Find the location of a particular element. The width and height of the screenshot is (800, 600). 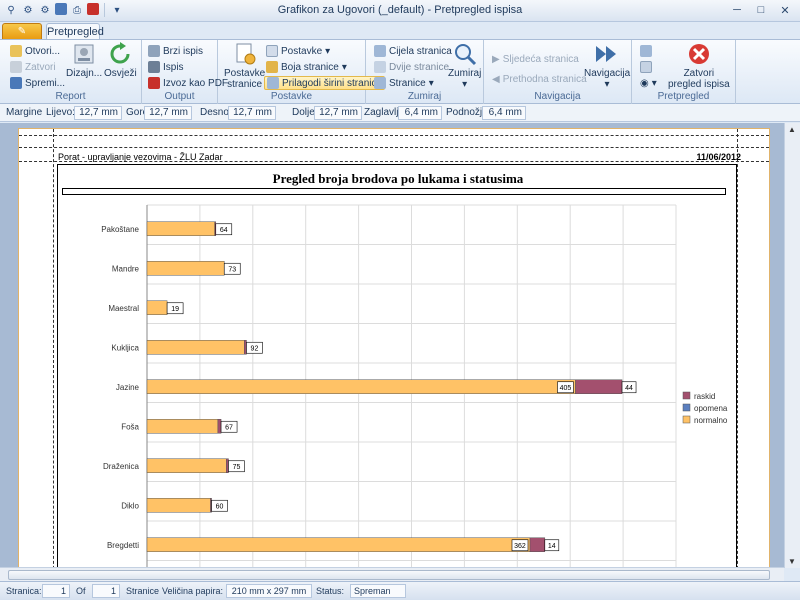

printer-icon is located at coordinates (154, 67).